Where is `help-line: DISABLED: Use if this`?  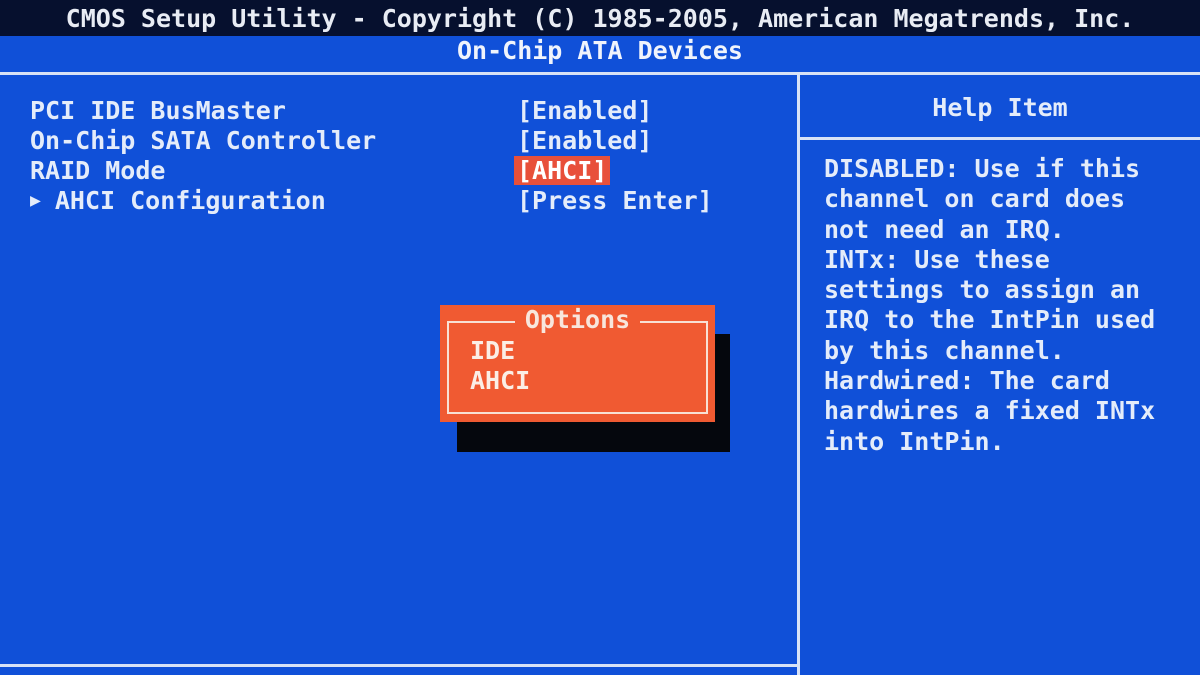 help-line: DISABLED: Use if this is located at coordinates (982, 168).